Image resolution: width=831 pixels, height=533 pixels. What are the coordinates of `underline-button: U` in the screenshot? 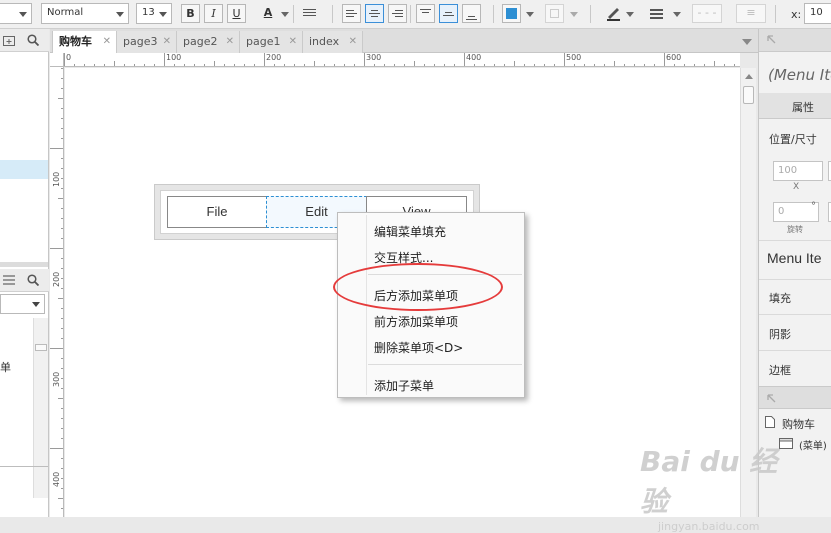 It's located at (236, 13).